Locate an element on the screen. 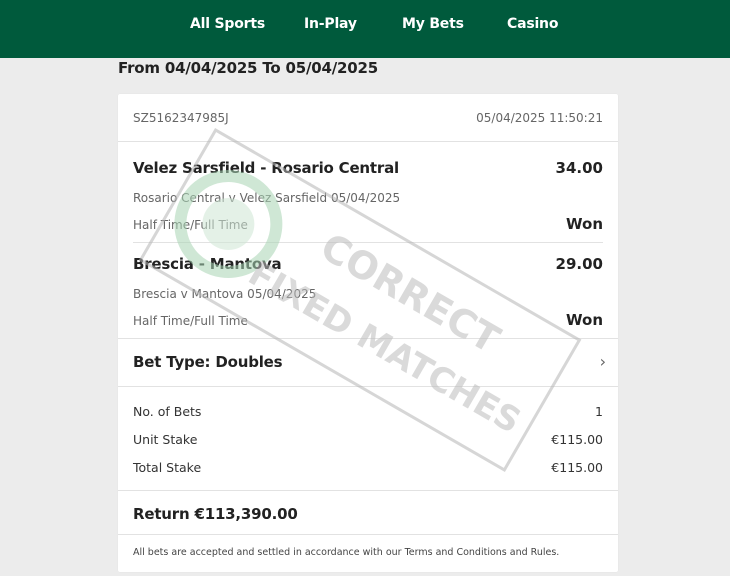 The width and height of the screenshot is (730, 576). stat-label: Unit Stake is located at coordinates (165, 439).